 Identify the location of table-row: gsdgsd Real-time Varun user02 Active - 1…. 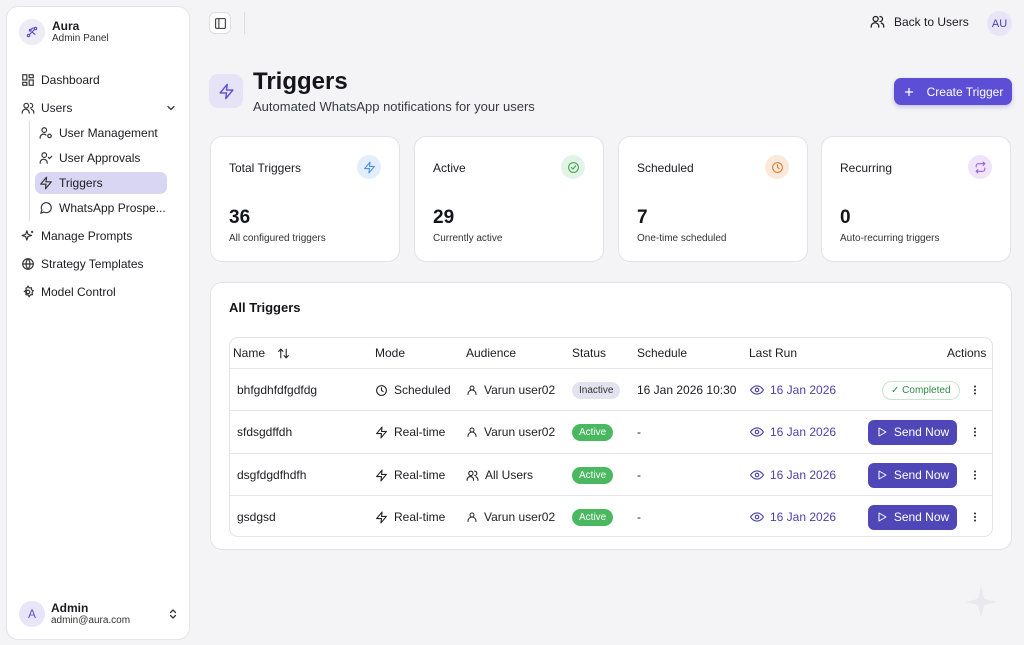
(611, 515).